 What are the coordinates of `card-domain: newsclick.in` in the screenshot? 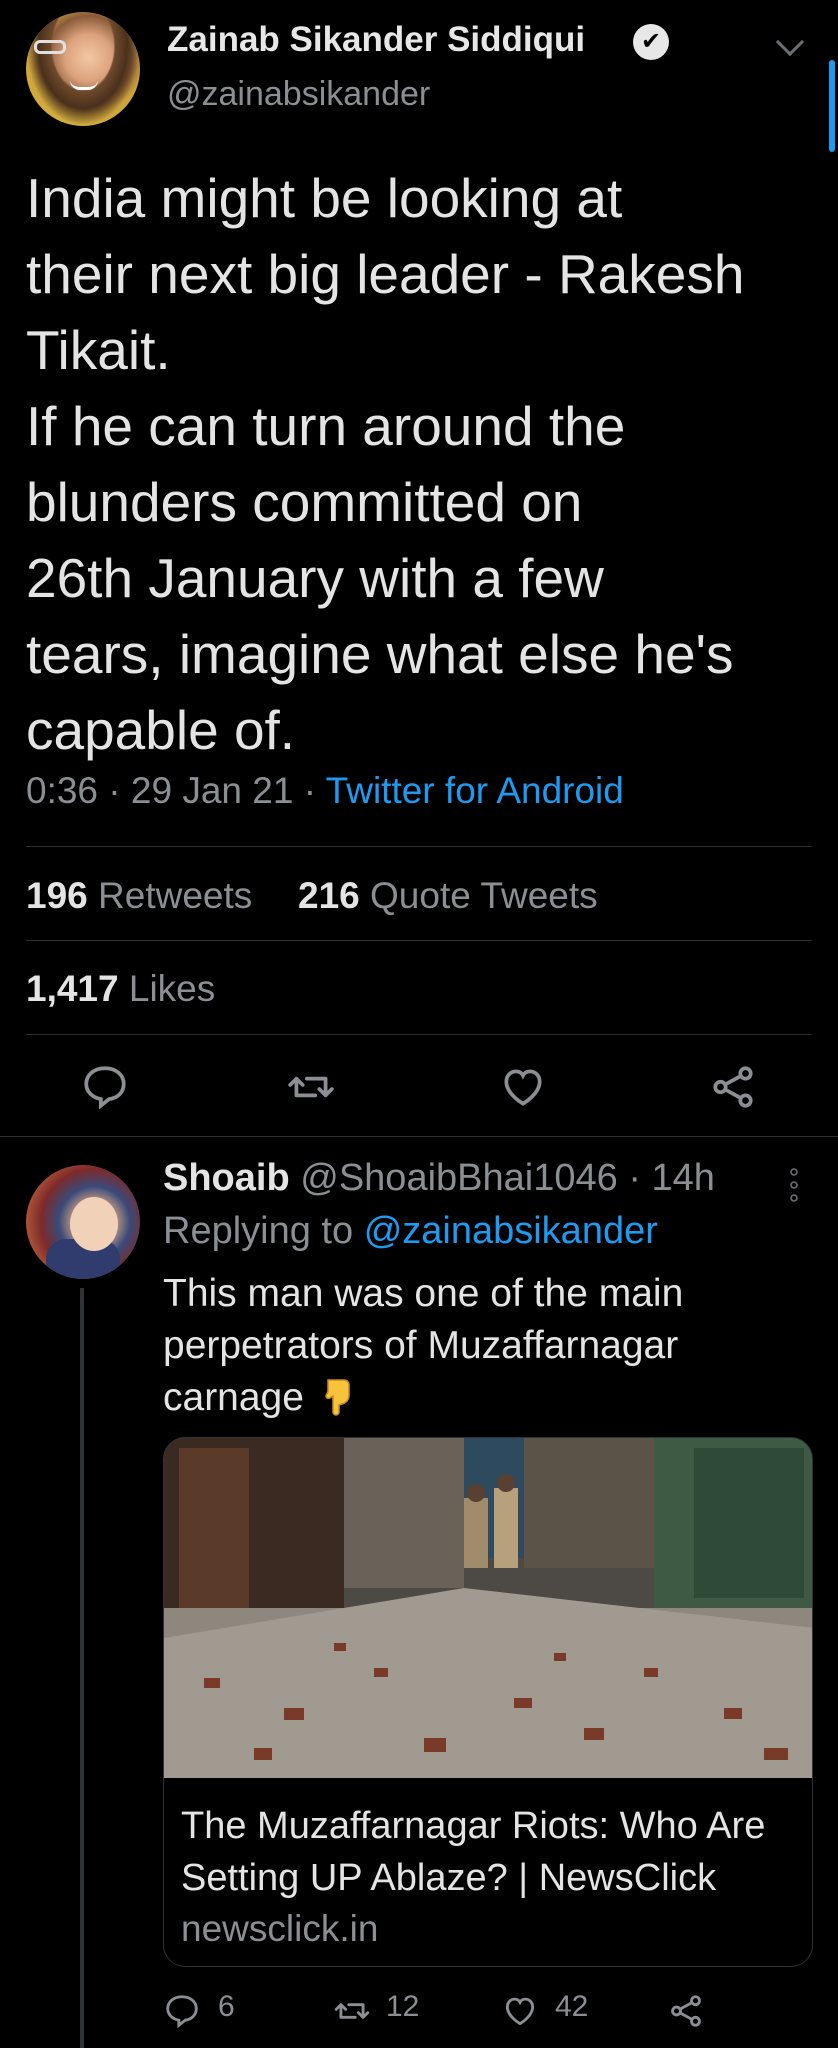 It's located at (280, 1928).